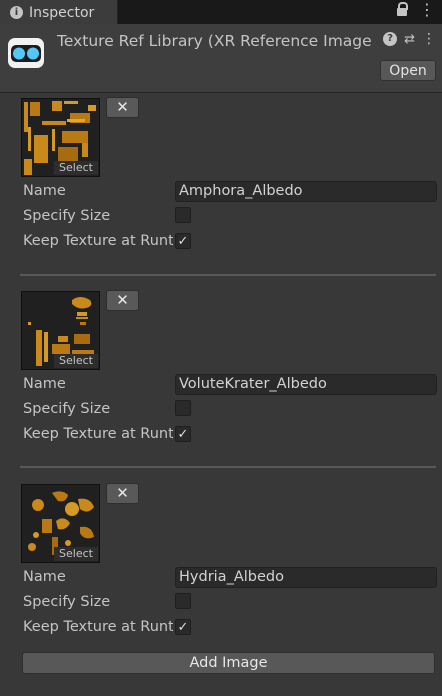 This screenshot has height=696, width=442. I want to click on add-image-button: Add Image, so click(228, 663).